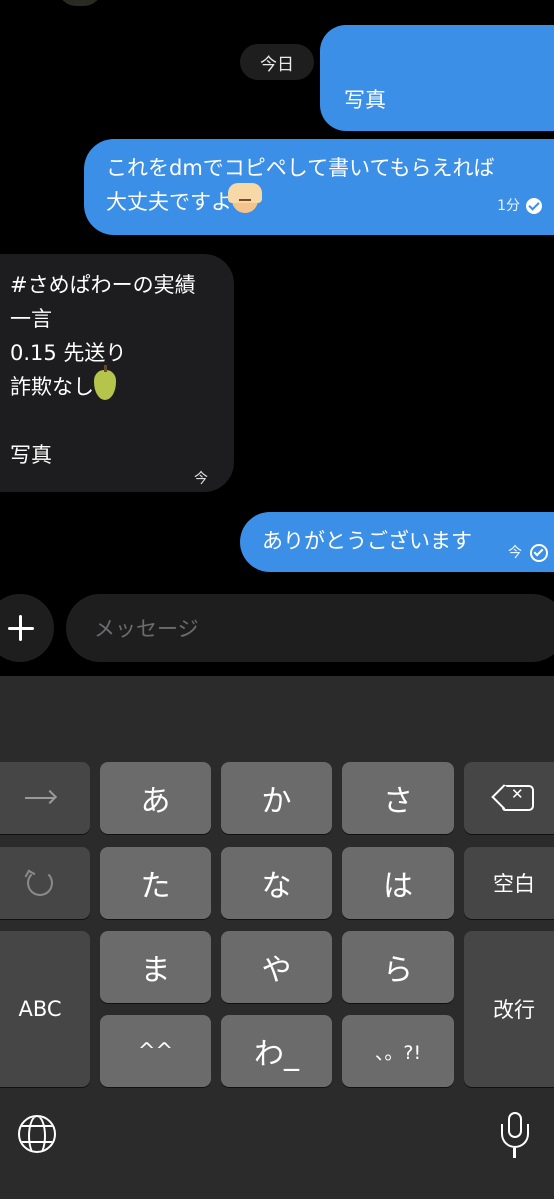  I want to click on key-sa: さ, so click(398, 798).